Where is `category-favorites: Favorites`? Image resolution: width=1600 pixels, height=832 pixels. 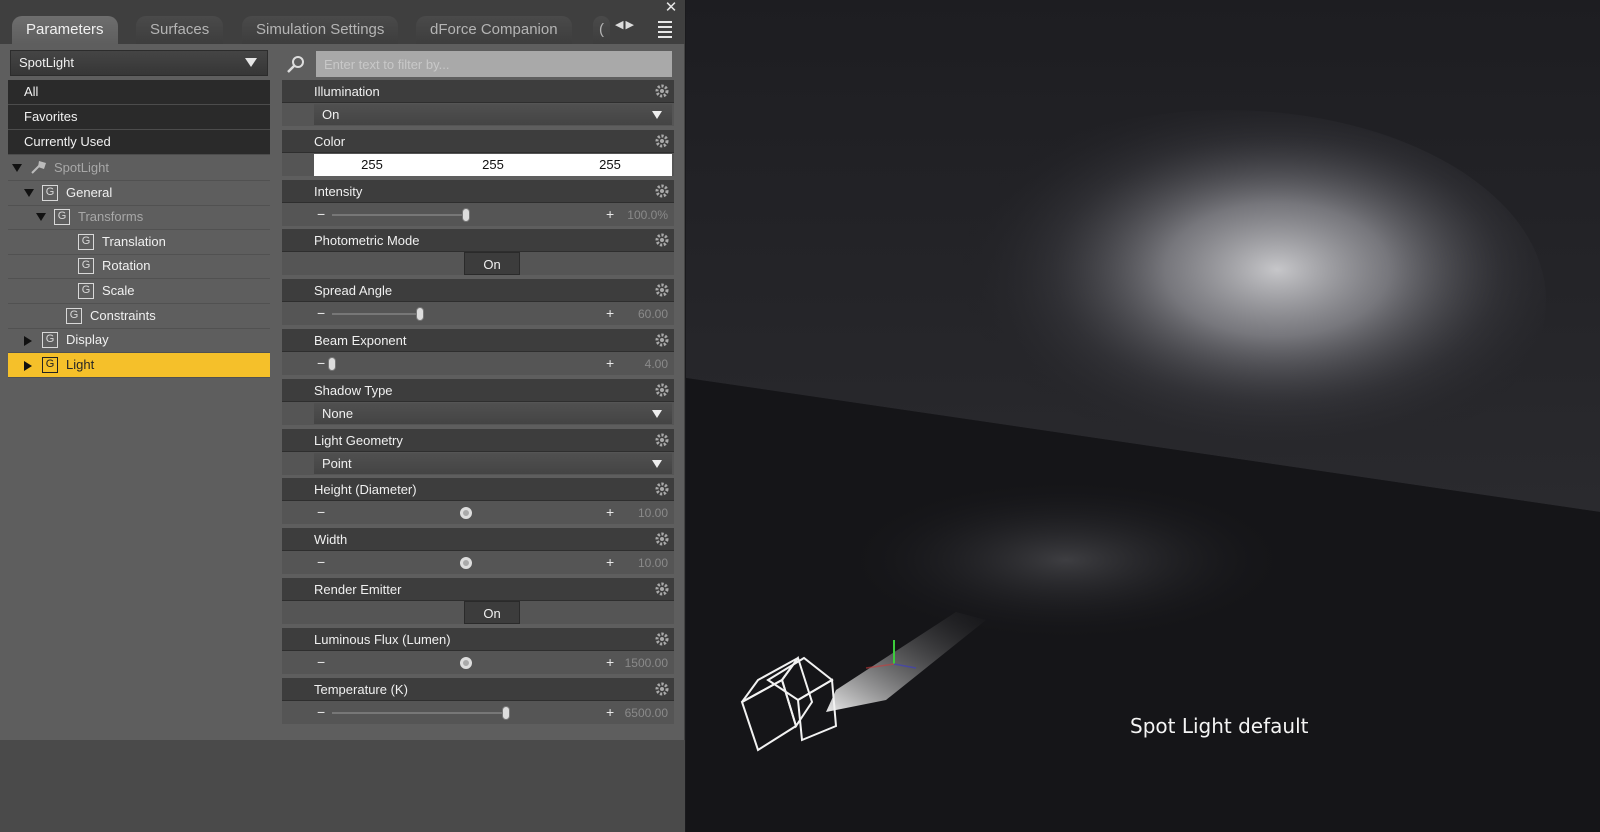 category-favorites: Favorites is located at coordinates (139, 117).